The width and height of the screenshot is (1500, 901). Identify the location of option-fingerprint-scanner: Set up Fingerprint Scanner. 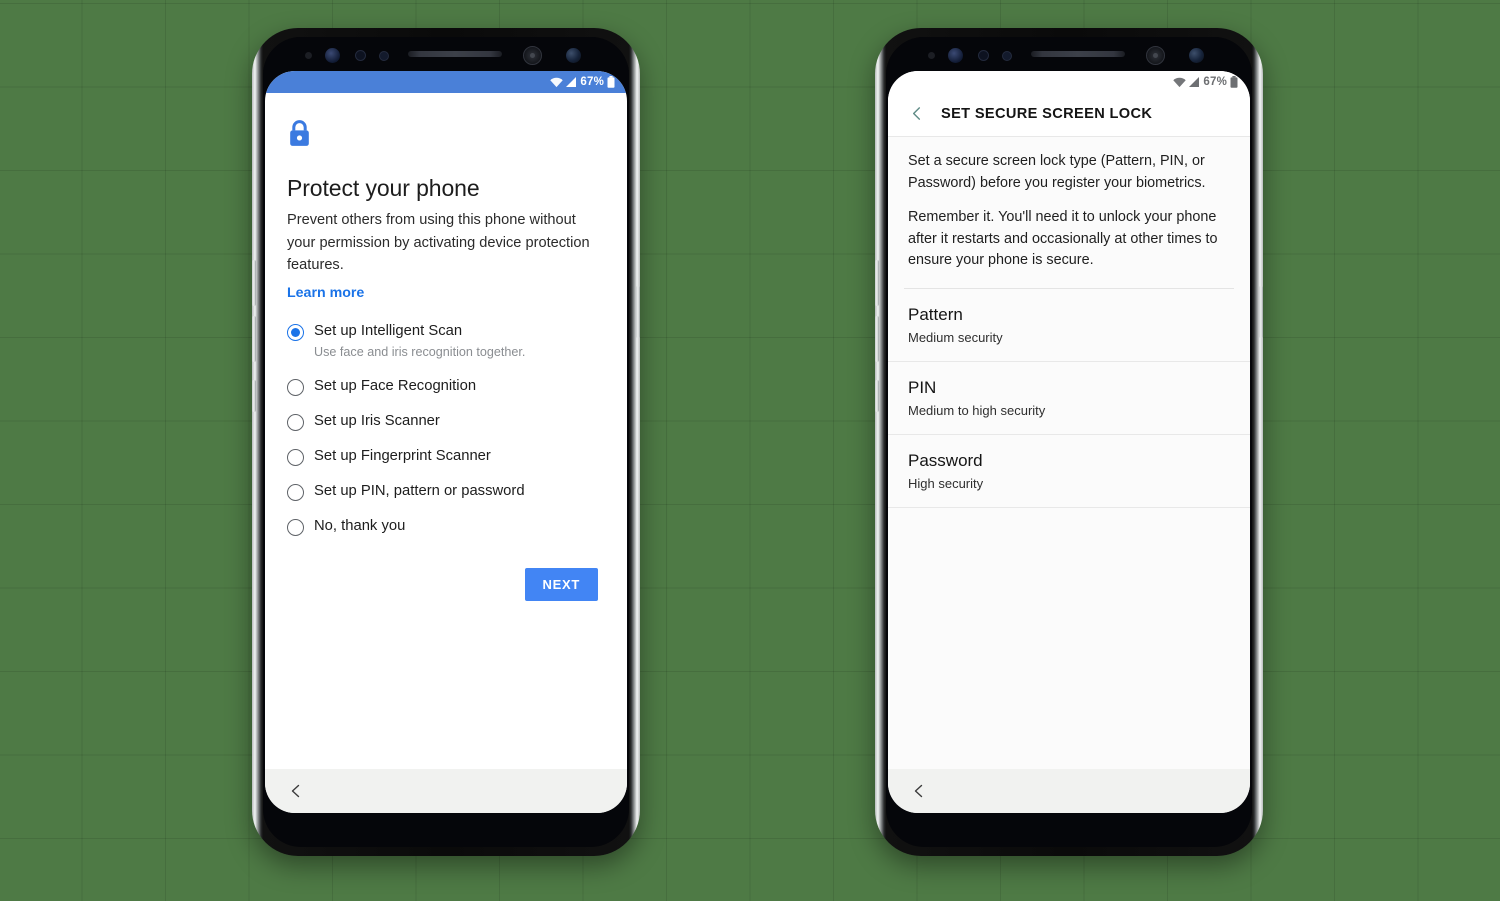
(446, 456).